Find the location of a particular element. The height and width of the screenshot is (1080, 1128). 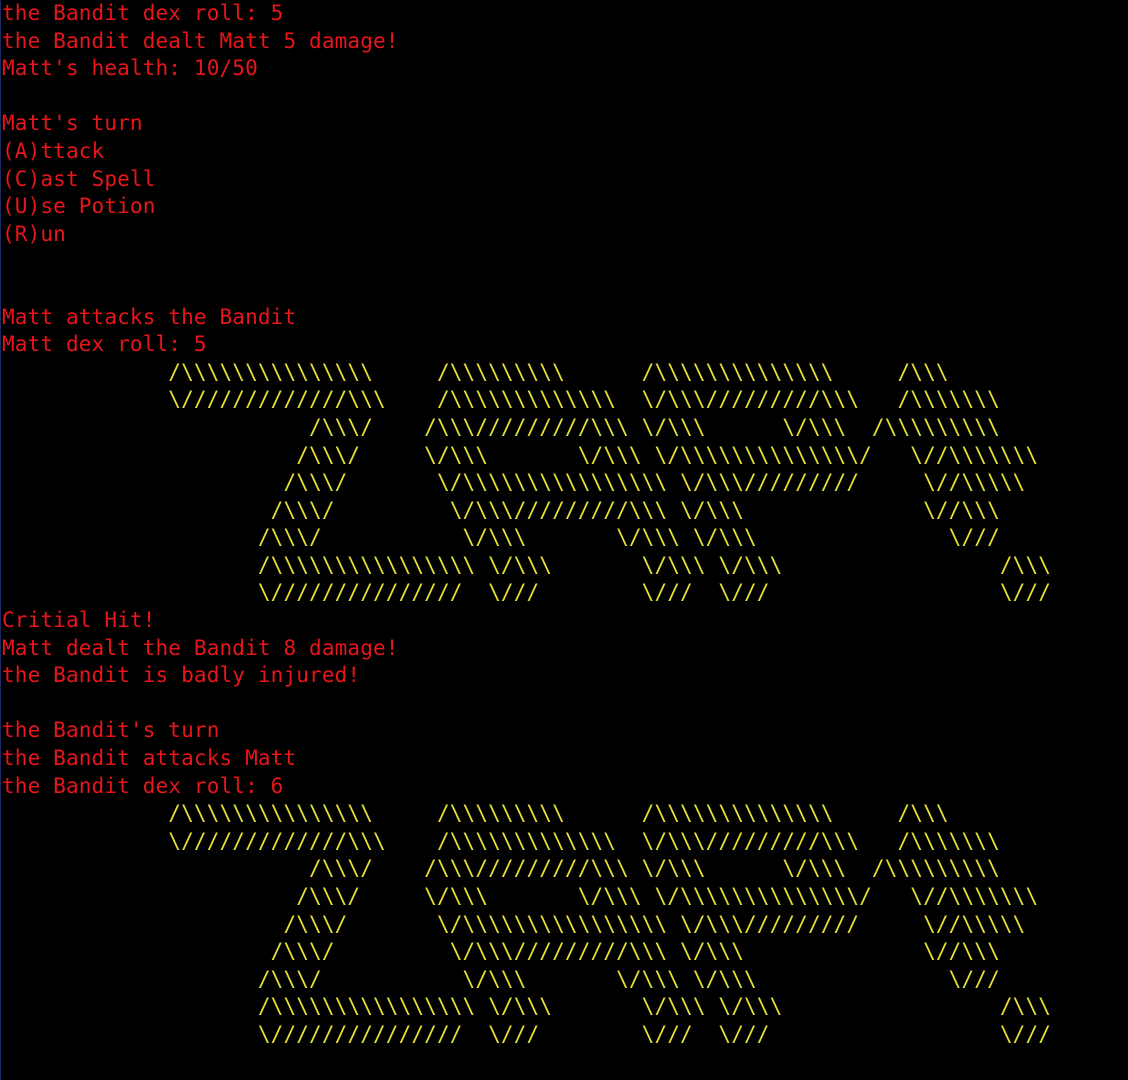

menu-option-use-potion: (U)se Potion is located at coordinates (79, 206).